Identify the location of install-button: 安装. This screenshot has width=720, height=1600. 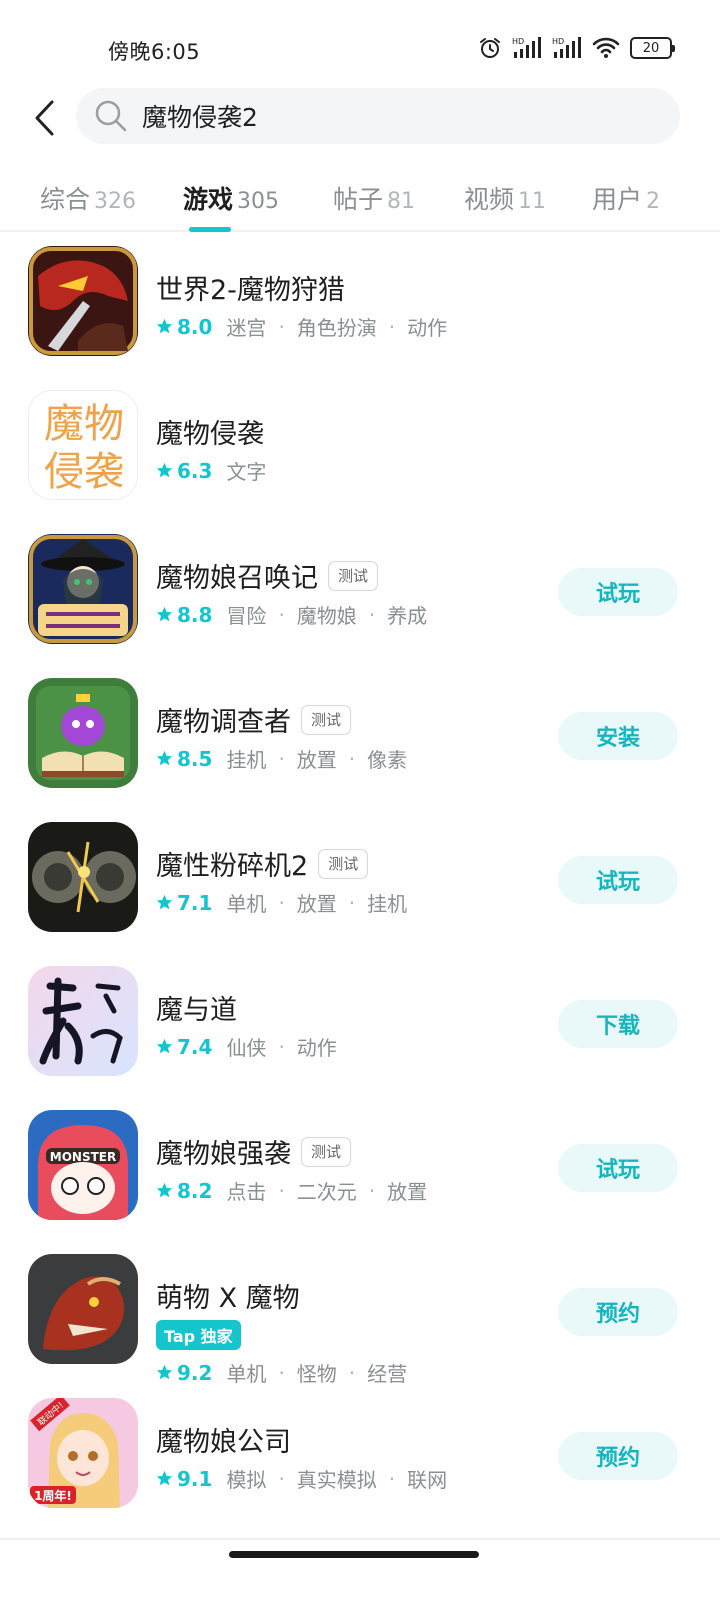
(618, 736).